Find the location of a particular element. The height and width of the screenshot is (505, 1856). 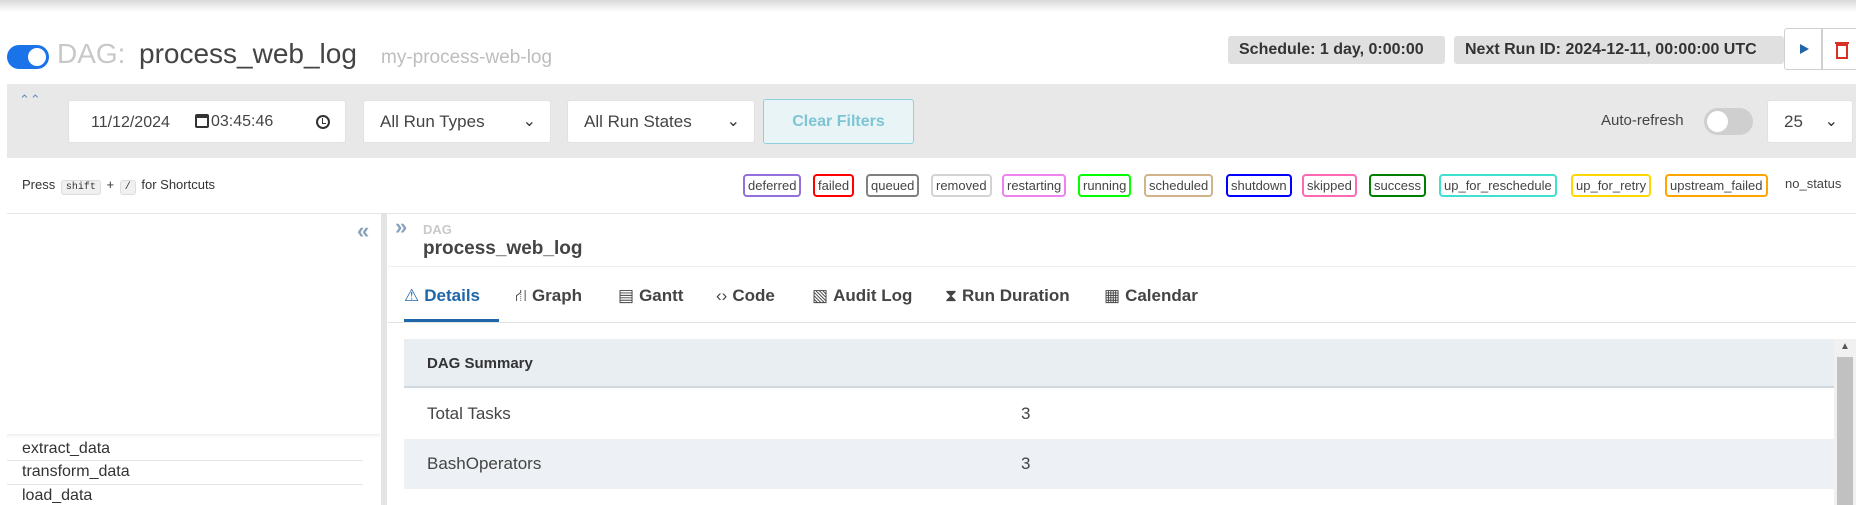

base-date-input: 11/12/2024 03:45:46 is located at coordinates (207, 121).